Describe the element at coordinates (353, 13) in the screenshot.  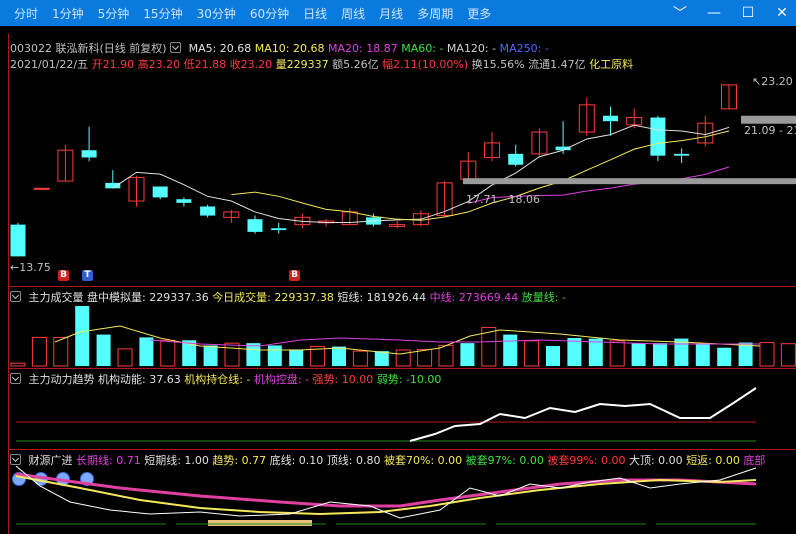
I see `tab-weekly: 周线` at that location.